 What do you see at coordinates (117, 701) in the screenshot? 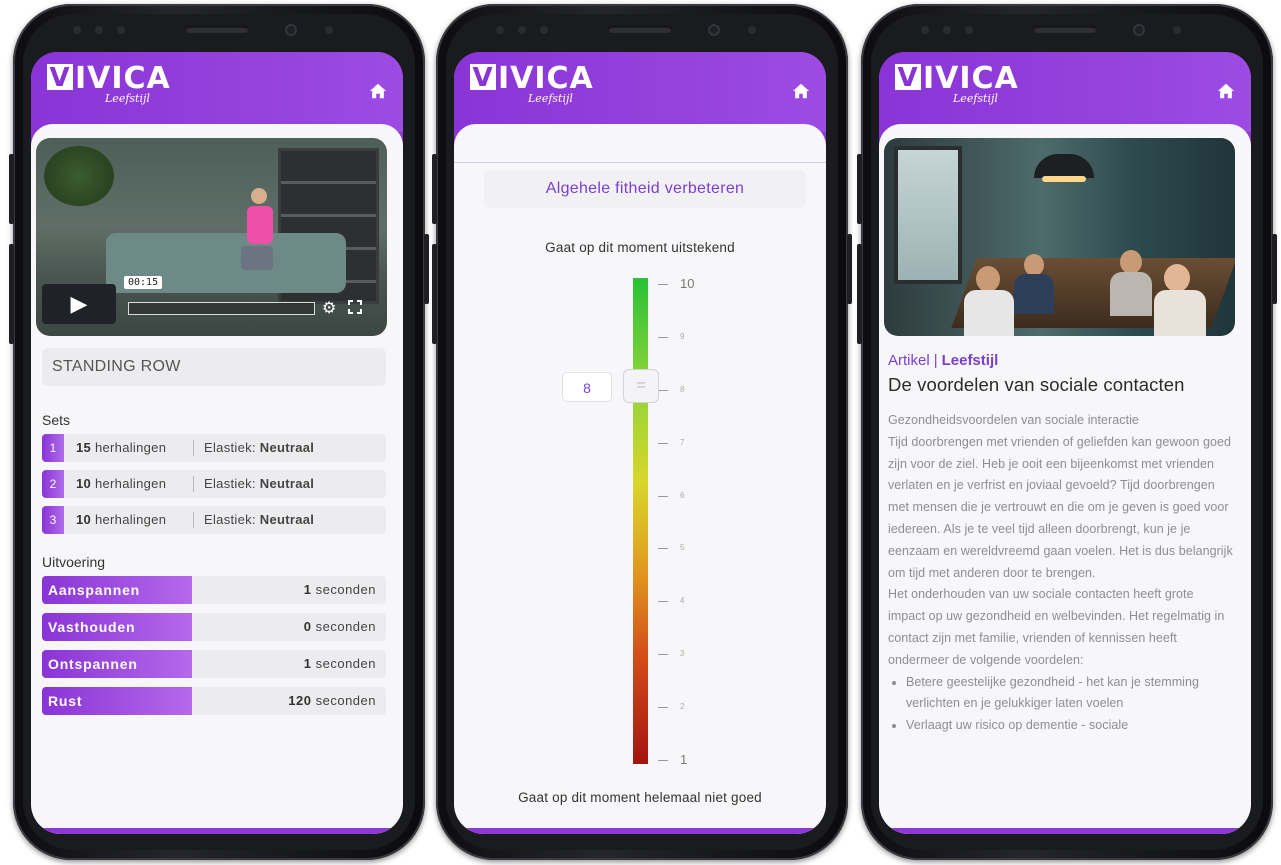
I see `execution-label: Rust` at bounding box center [117, 701].